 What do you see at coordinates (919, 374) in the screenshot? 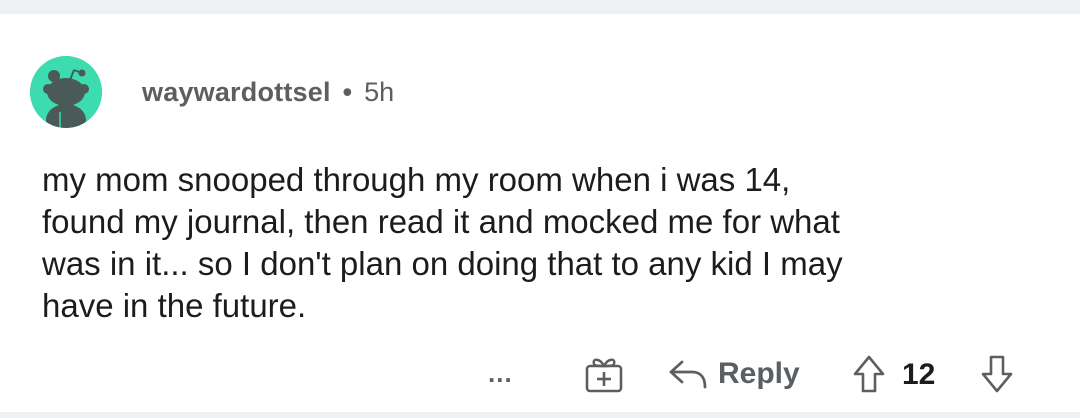
I see `vote-score: 12` at bounding box center [919, 374].